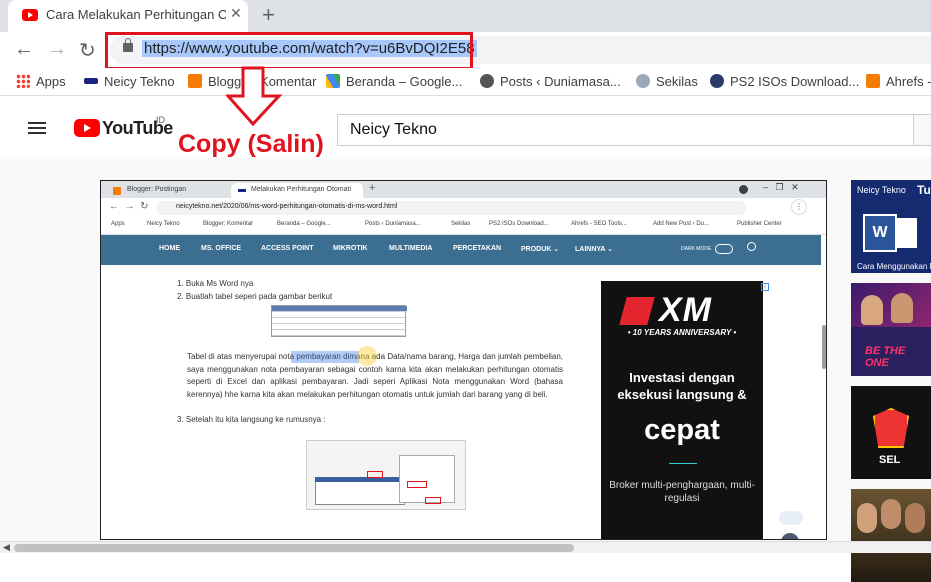 The width and height of the screenshot is (931, 582). What do you see at coordinates (891, 329) in the screenshot?
I see `recommended-video-thumbnail: BE THE ONE` at bounding box center [891, 329].